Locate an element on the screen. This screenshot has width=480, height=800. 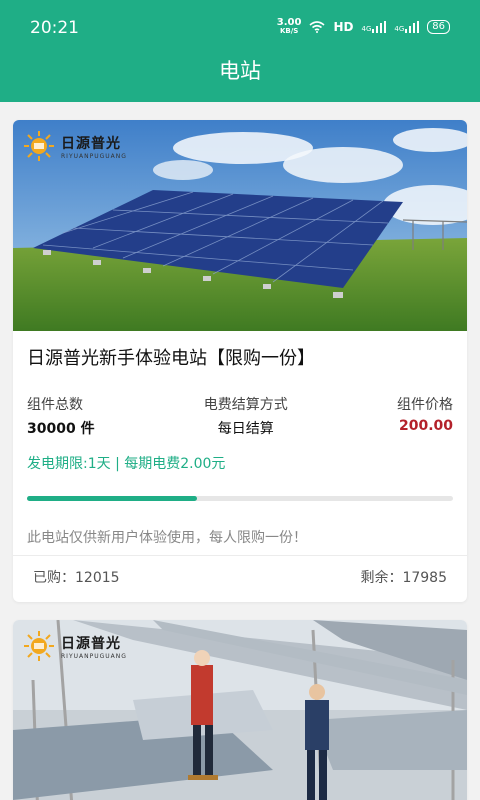
station-stats: 组件总数 30000 件 电费结算方式 每日结算 组件价格 200.00 is located at coordinates (240, 416).